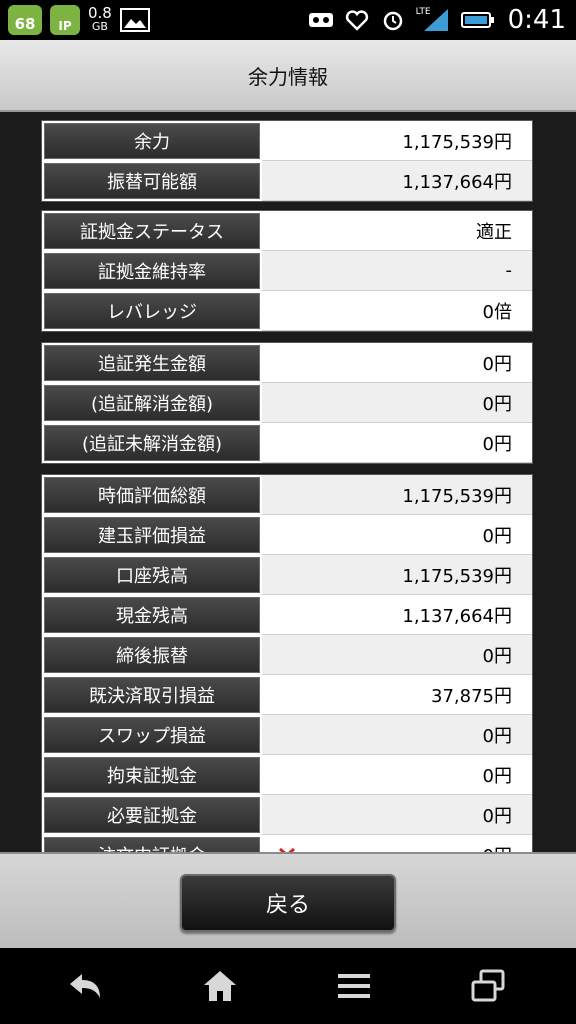 This screenshot has width=576, height=1024. I want to click on row-value: 37,875円, so click(397, 695).